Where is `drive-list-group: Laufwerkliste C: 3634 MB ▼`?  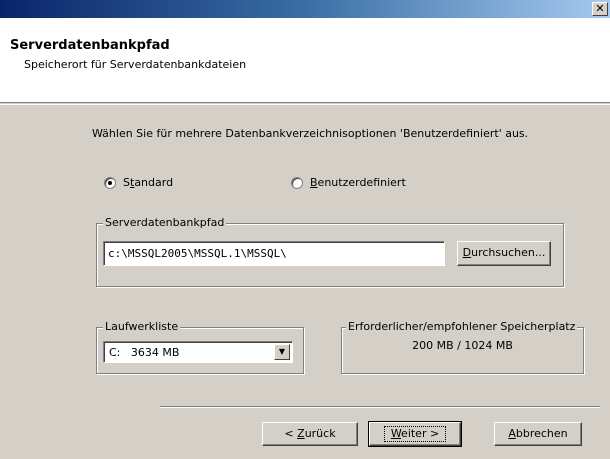
drive-list-group: Laufwerkliste C: 3634 MB ▼ is located at coordinates (200, 347).